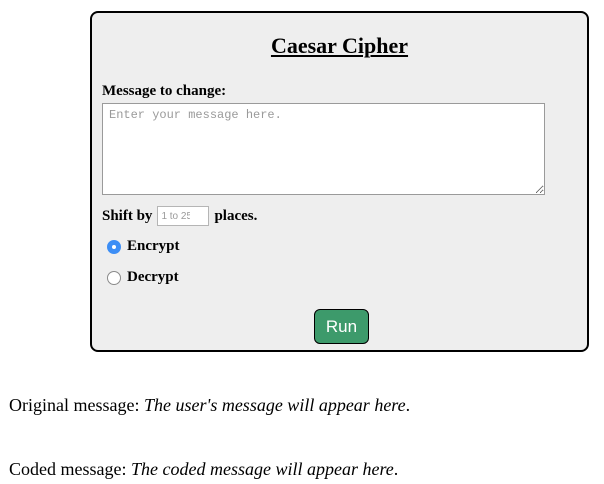 The height and width of the screenshot is (484, 604). Describe the element at coordinates (74, 405) in the screenshot. I see `original-message-label: Original message:` at that location.